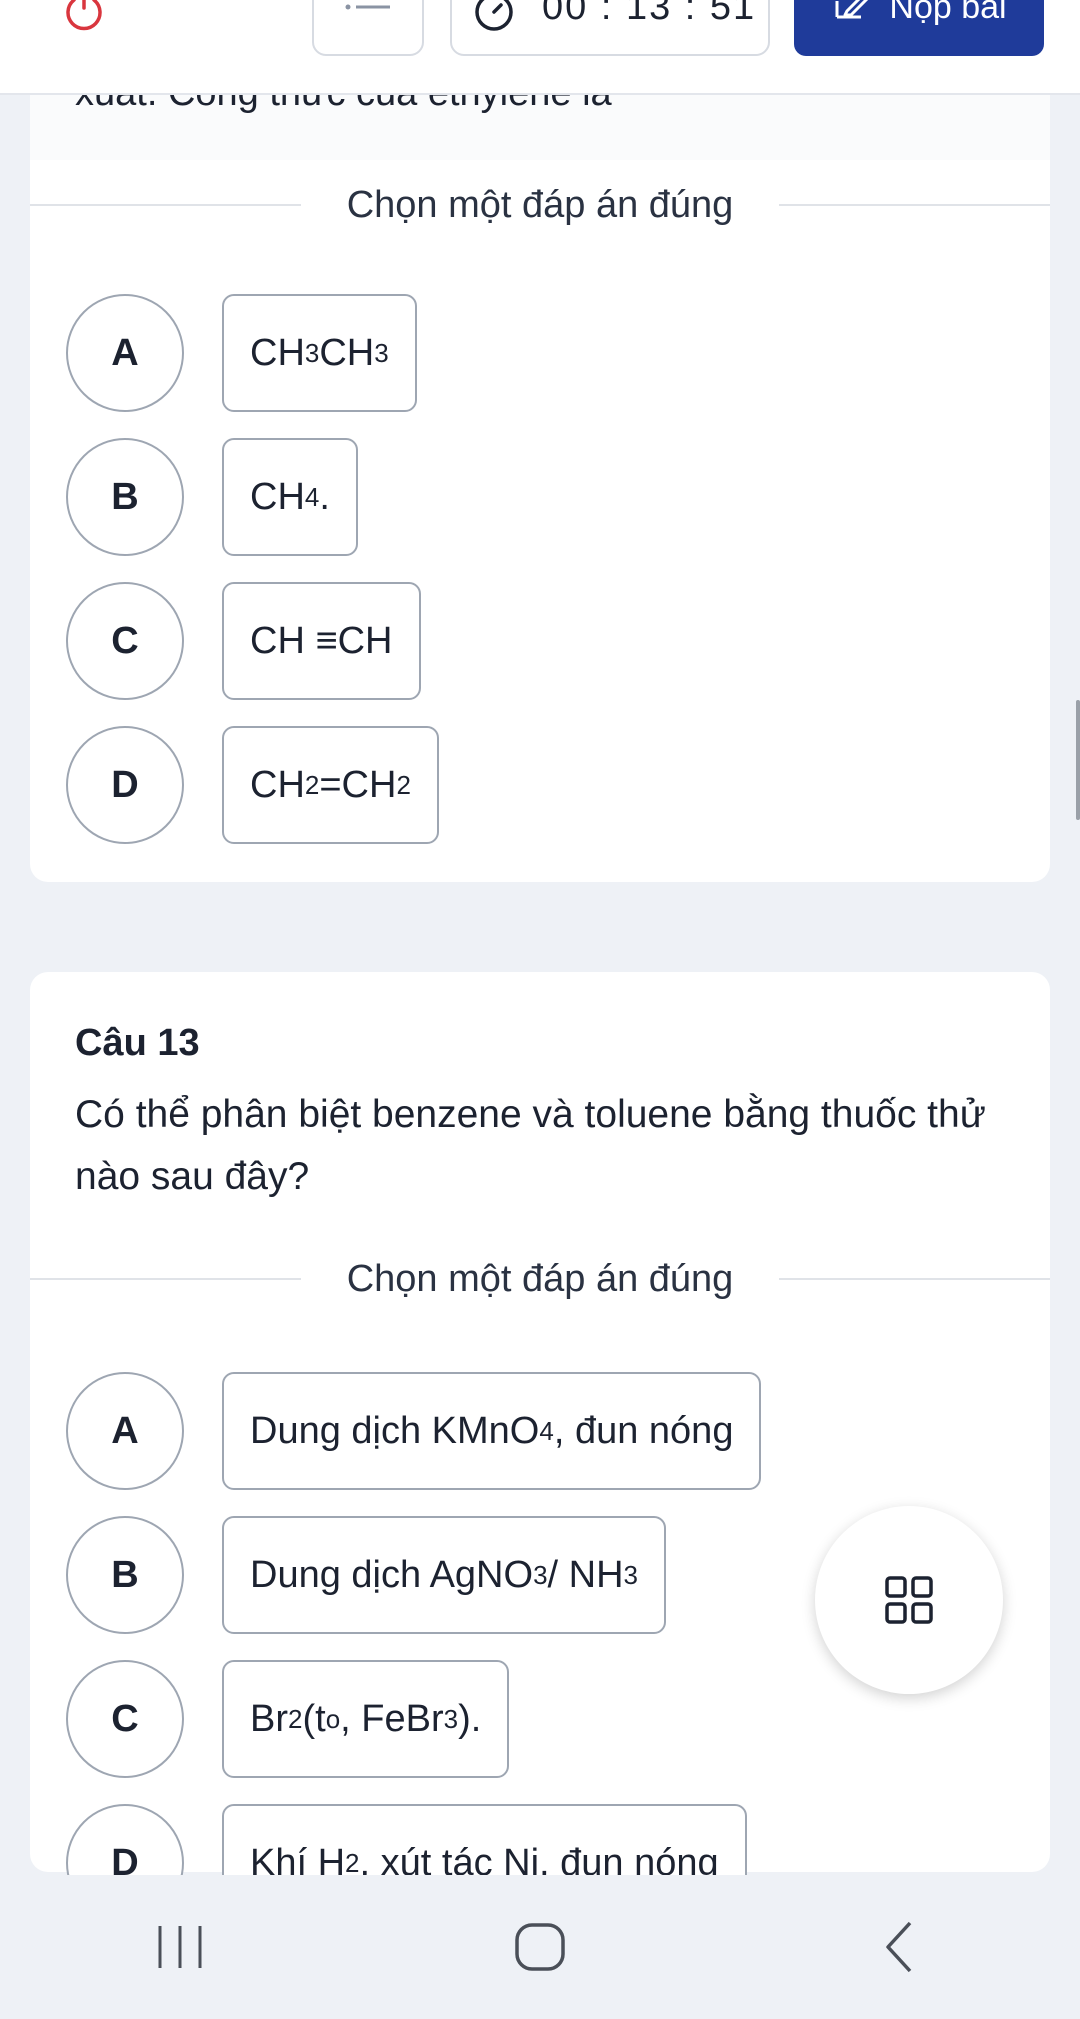  Describe the element at coordinates (444, 1575) in the screenshot. I see `option-text: Dung dịch AgNO 3/ NH 3` at that location.